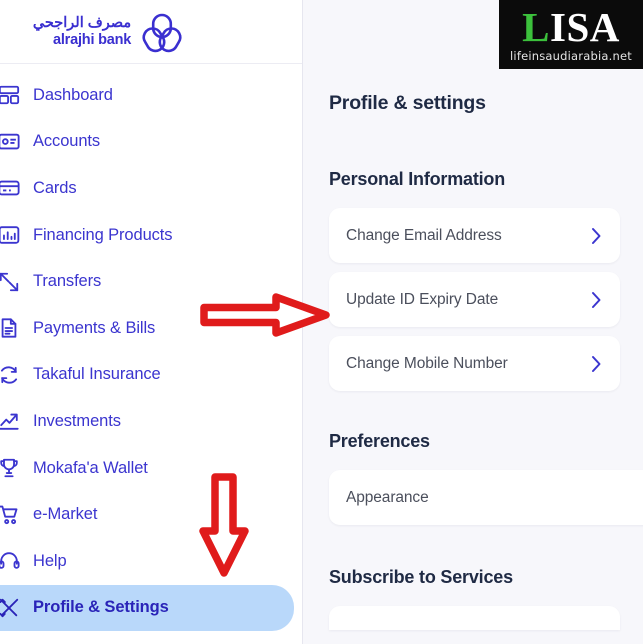 Image resolution: width=643 pixels, height=644 pixels. Describe the element at coordinates (417, 179) in the screenshot. I see `section-title-personal-information: Personal Information` at that location.